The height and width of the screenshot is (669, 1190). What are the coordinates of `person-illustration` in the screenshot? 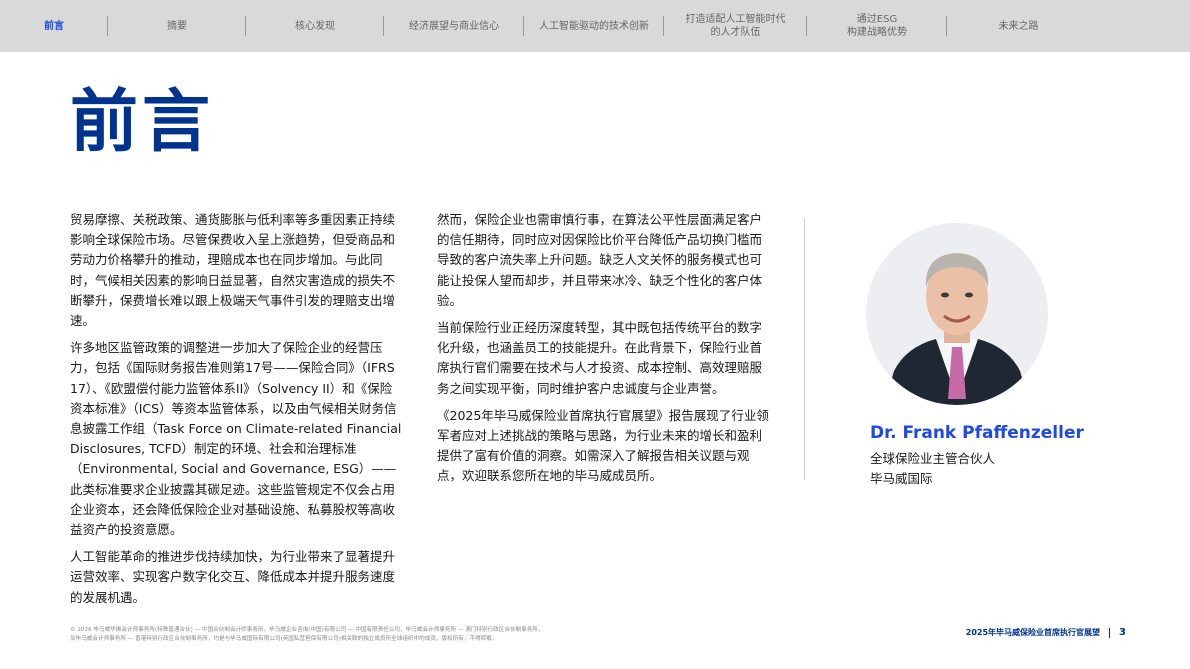 It's located at (957, 314).